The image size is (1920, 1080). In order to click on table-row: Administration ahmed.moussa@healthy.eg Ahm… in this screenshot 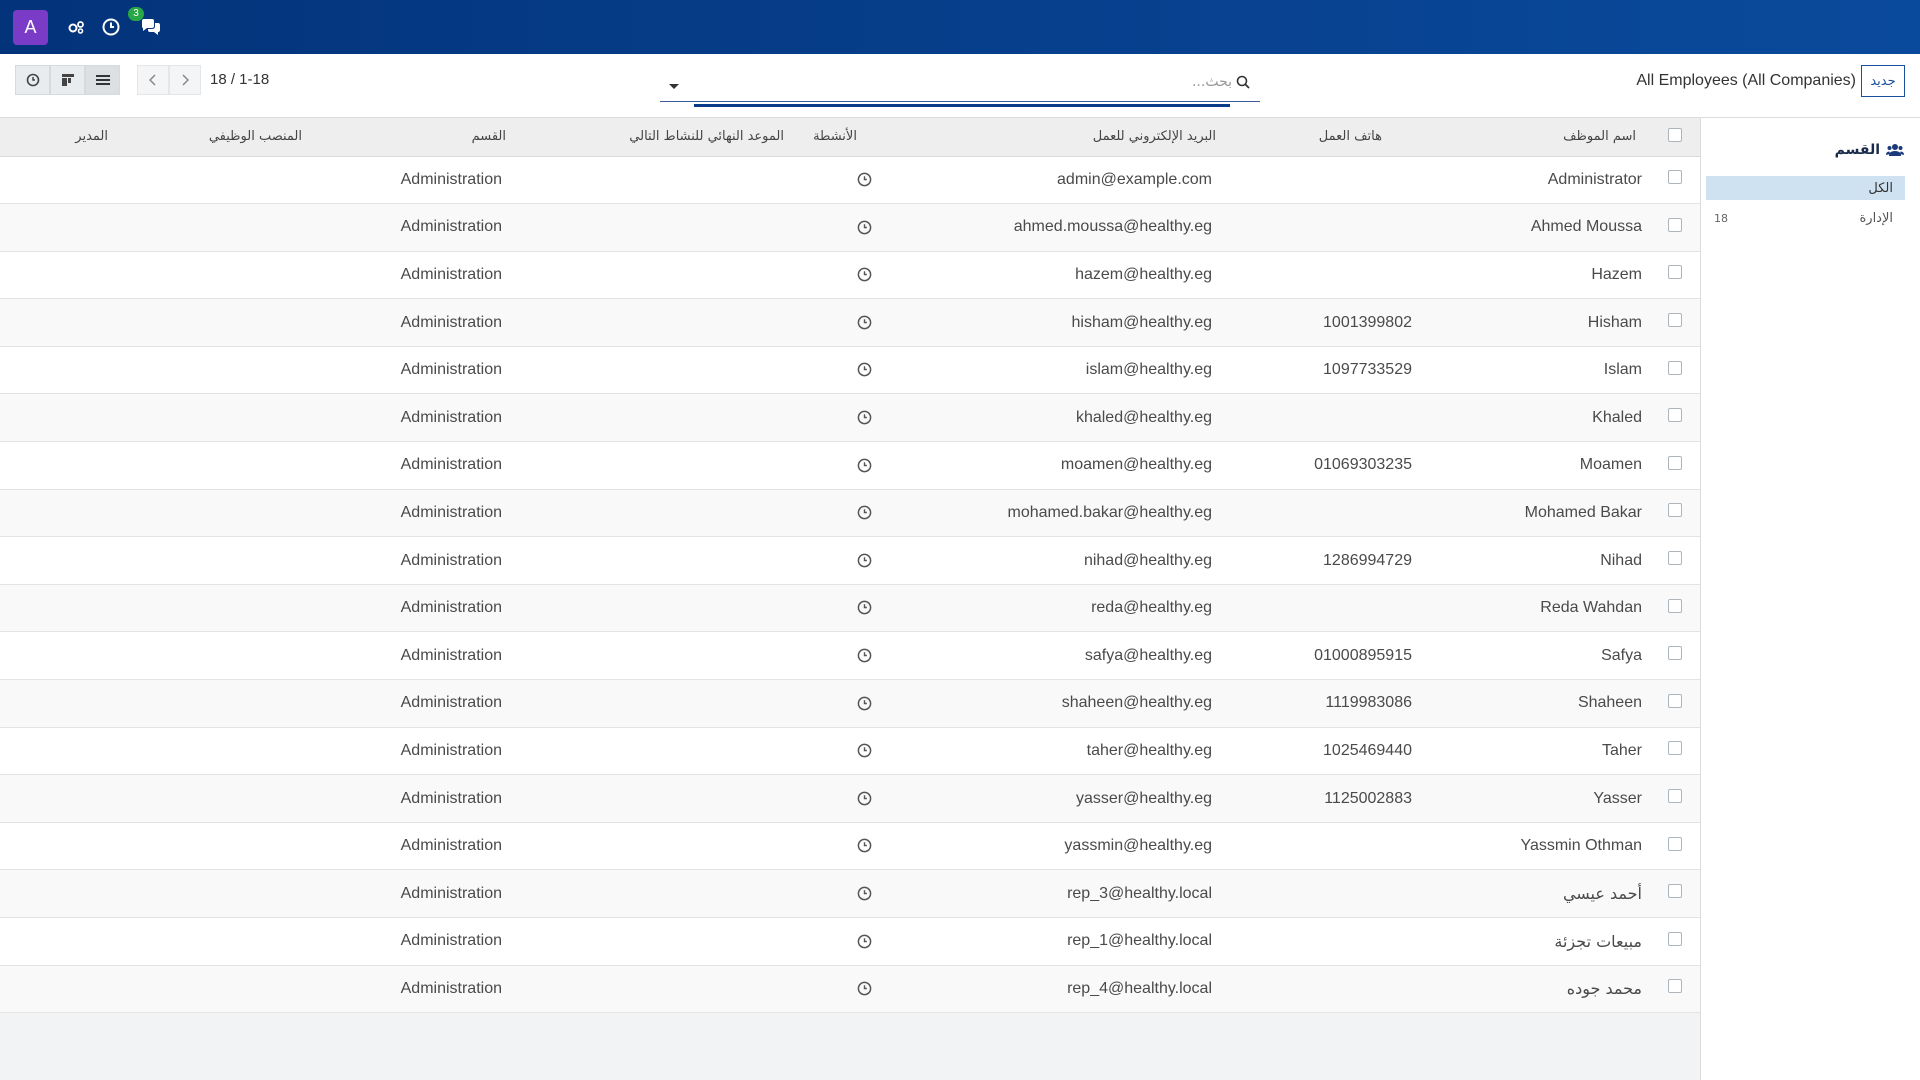, I will do `click(850, 227)`.